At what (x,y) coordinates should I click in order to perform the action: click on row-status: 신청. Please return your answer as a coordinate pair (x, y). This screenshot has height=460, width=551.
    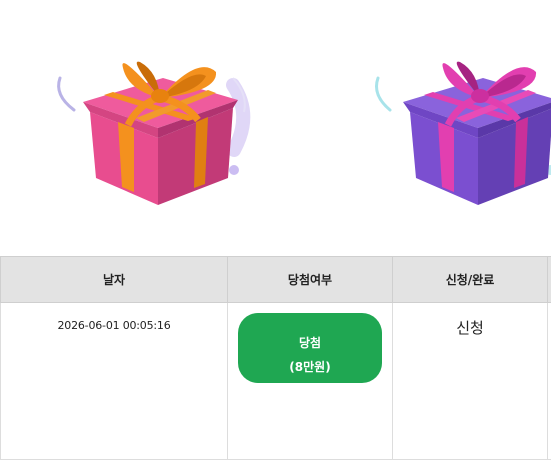
    Looking at the image, I should click on (470, 381).